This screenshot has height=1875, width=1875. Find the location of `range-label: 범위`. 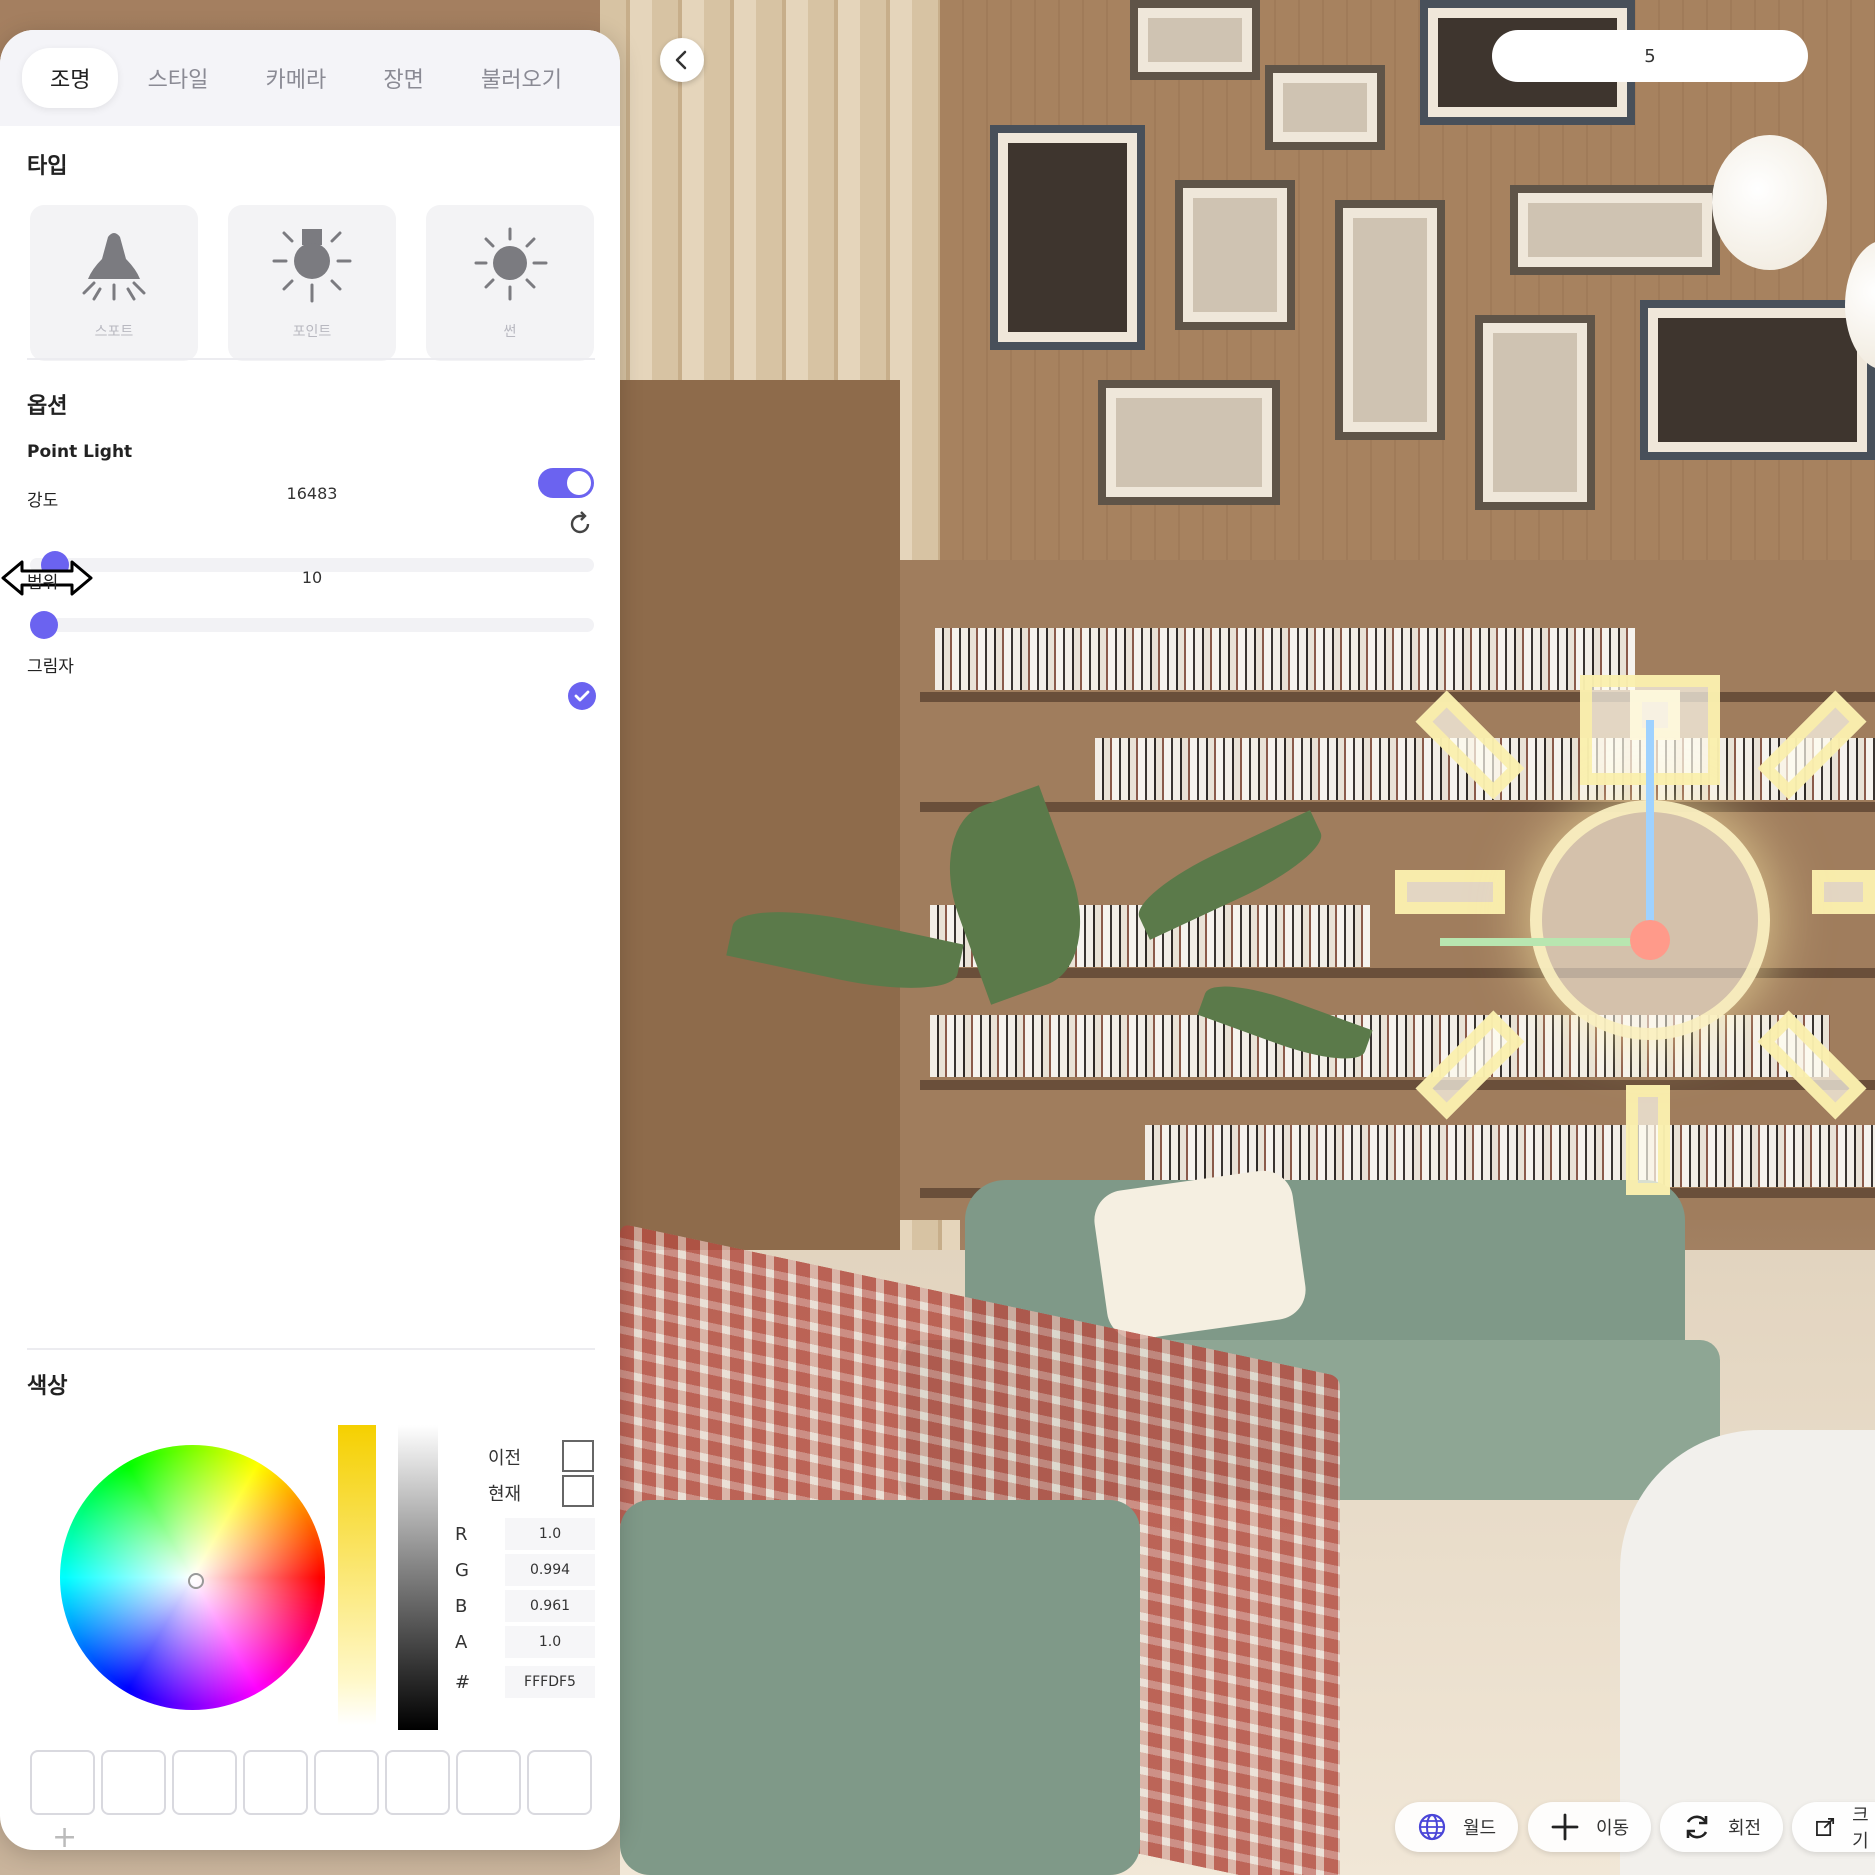

range-label: 범위 is located at coordinates (43, 583).